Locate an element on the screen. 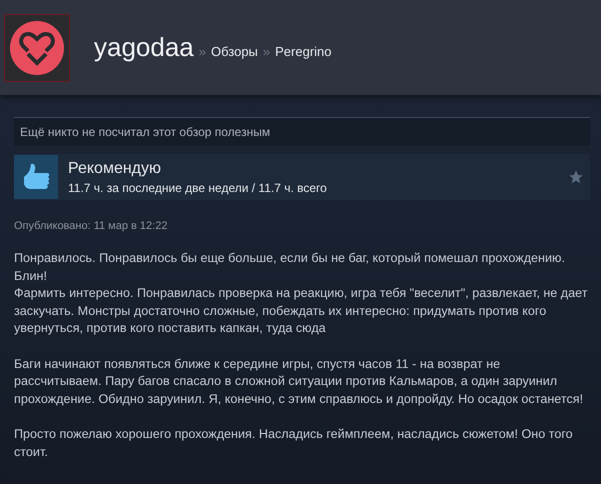 The height and width of the screenshot is (484, 601). review-paragraph: Просто пожелаю хорошего прохождения. Насладись геймплеем, насладись сюжетом! Оно того стоит. is located at coordinates (294, 443).